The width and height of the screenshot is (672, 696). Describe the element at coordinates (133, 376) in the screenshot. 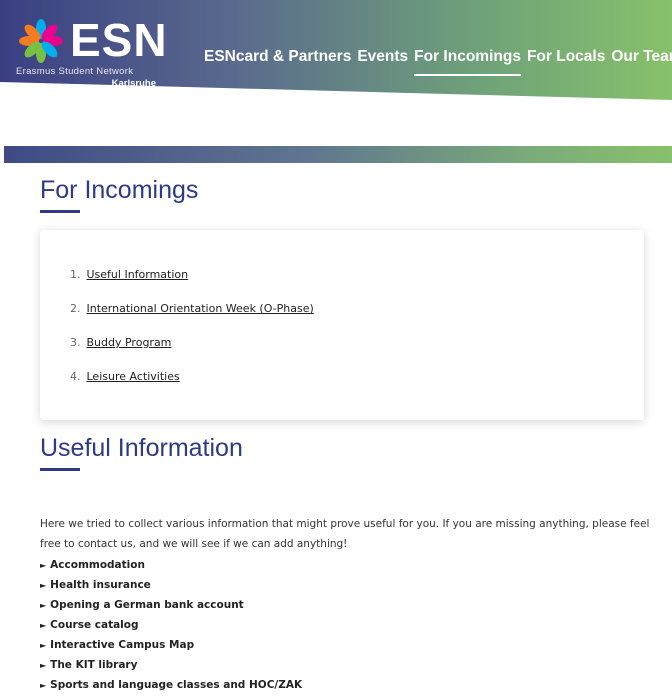

I see `toc-link-leisure-activities: Leisure Activities` at that location.